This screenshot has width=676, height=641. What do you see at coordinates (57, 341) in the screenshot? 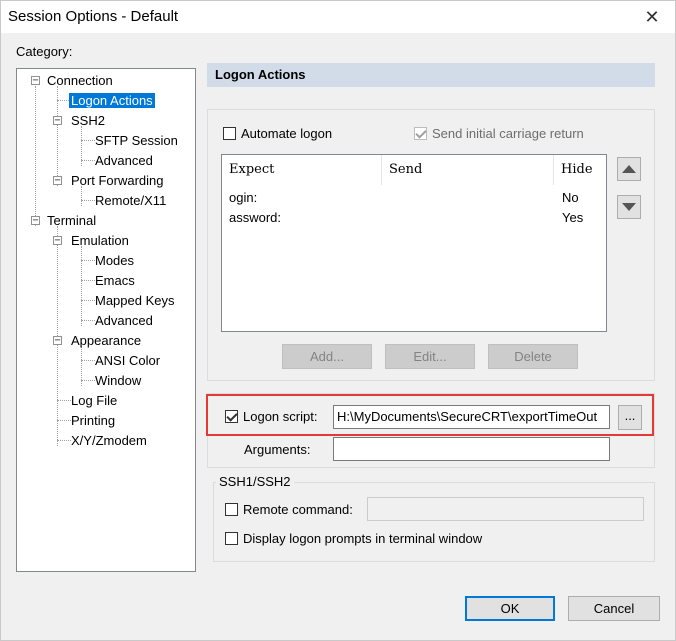
I see `appearance-collapse-icon: −` at bounding box center [57, 341].